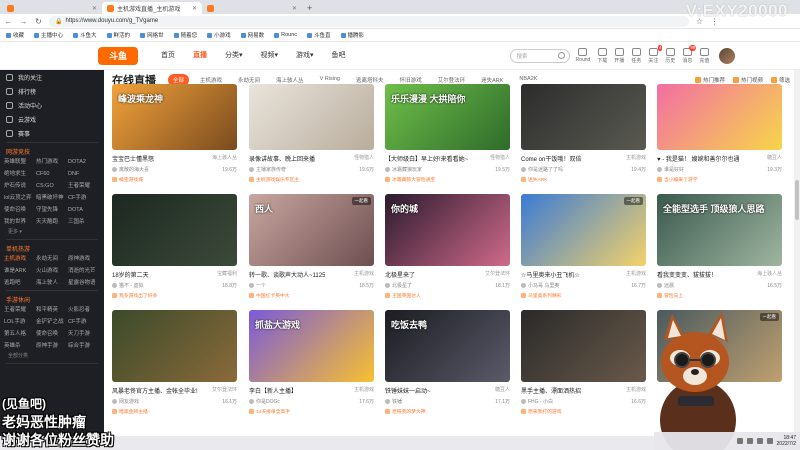 This screenshot has width=800, height=450. I want to click on streamer-name: 铁锤, so click(393, 401).